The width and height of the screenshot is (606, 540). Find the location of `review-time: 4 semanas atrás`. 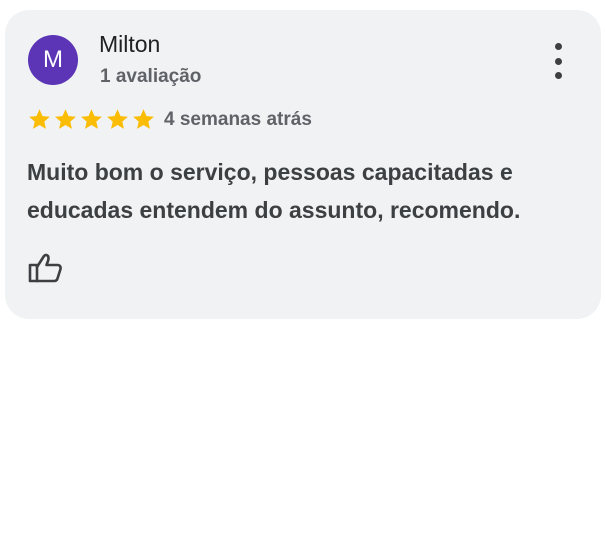

review-time: 4 semanas atrás is located at coordinates (238, 119).